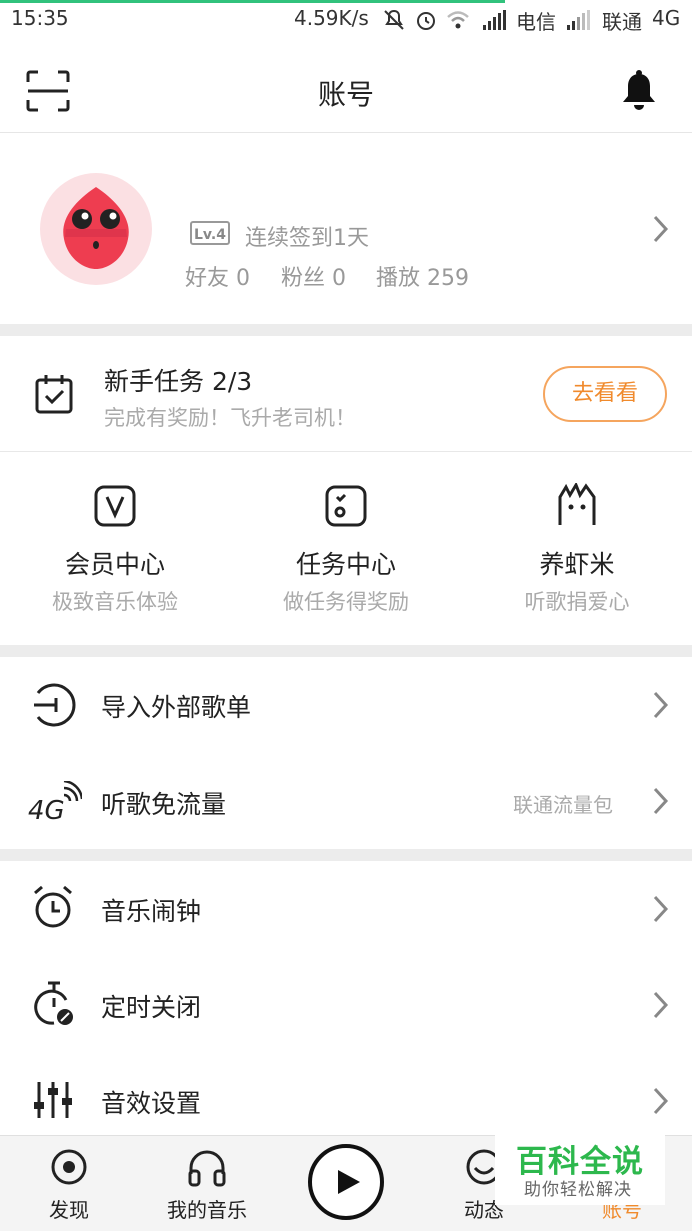 The height and width of the screenshot is (1231, 692). What do you see at coordinates (422, 276) in the screenshot?
I see `plays-count: 播放 259` at bounding box center [422, 276].